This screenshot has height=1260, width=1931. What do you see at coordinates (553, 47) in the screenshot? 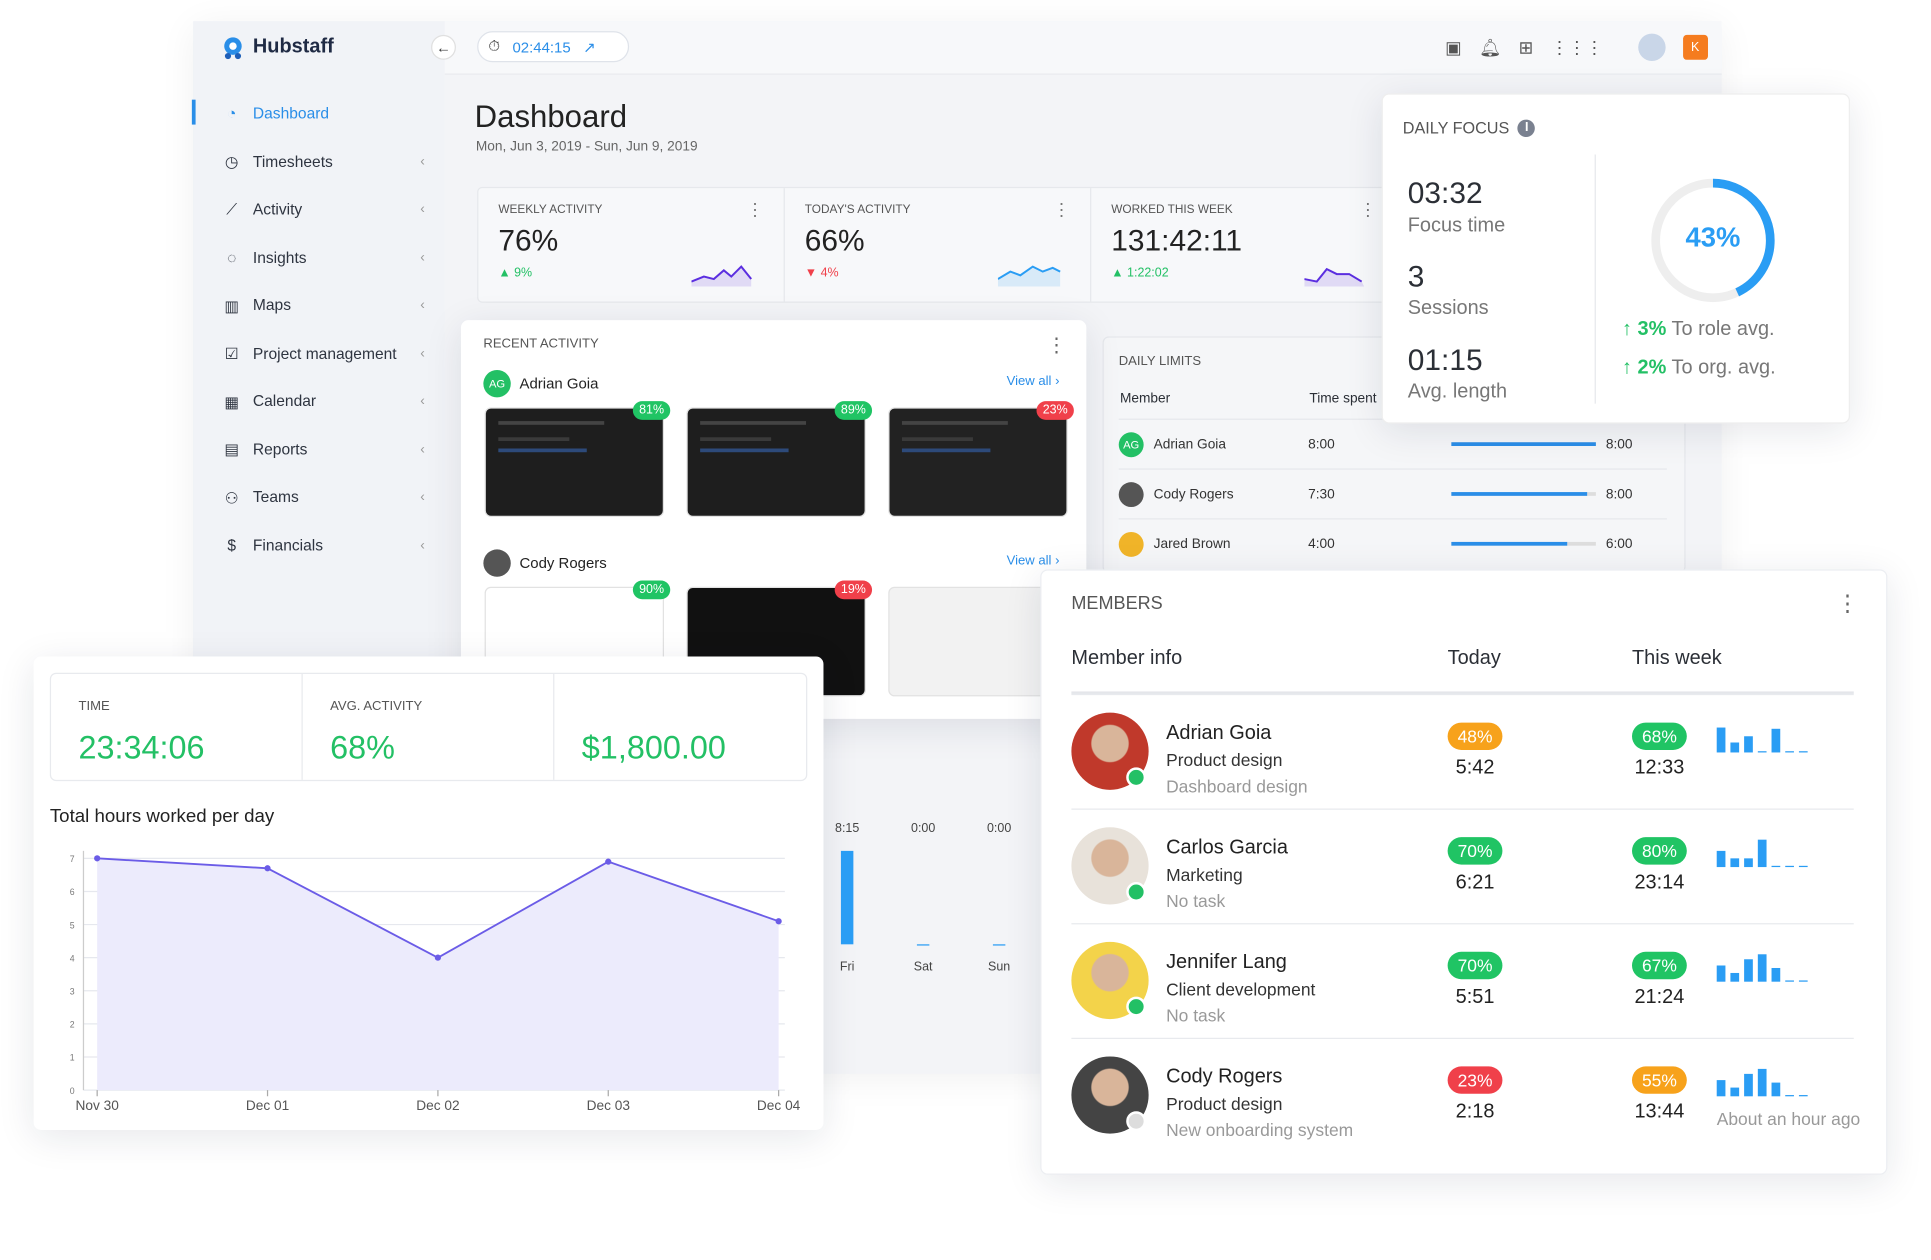
I see `timer-widget: ⏱ 02:44:15 ↗` at bounding box center [553, 47].